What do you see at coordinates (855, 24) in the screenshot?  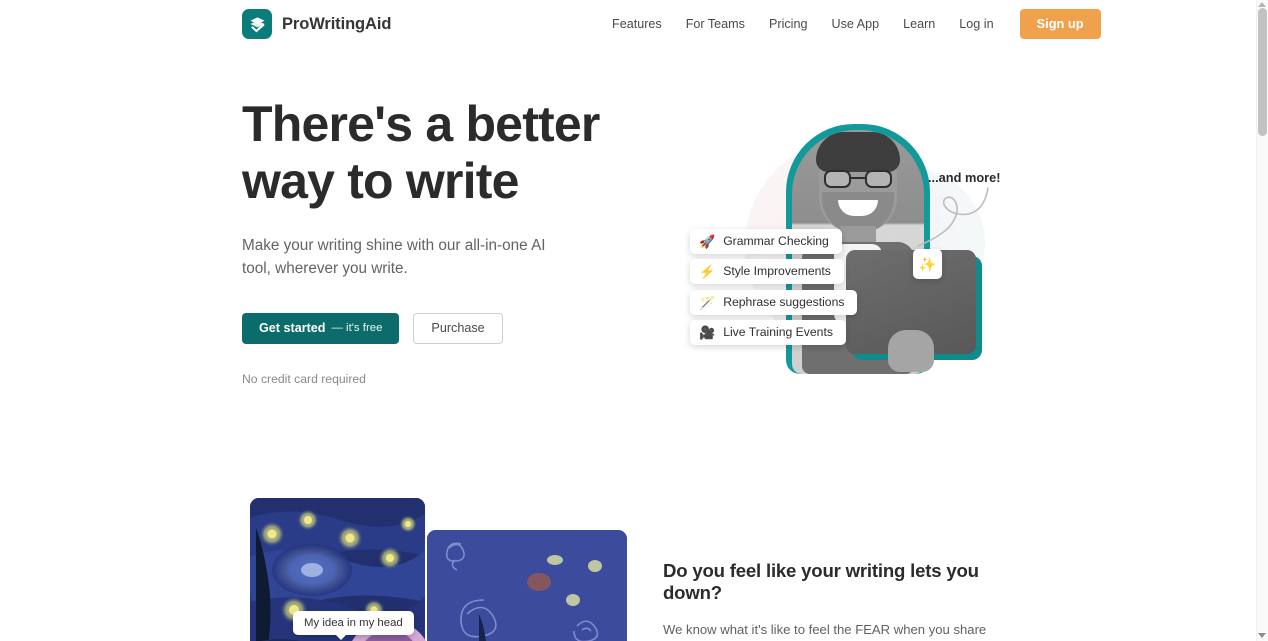 I see `nav-item-use-app: Use App` at bounding box center [855, 24].